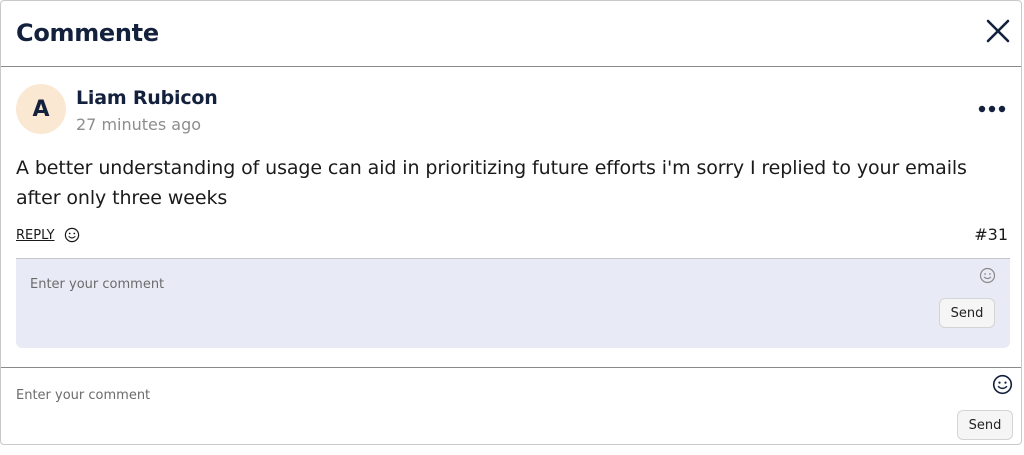 This screenshot has height=455, width=1024. What do you see at coordinates (139, 124) in the screenshot?
I see `comment-timestamp: 27 minutes ago` at bounding box center [139, 124].